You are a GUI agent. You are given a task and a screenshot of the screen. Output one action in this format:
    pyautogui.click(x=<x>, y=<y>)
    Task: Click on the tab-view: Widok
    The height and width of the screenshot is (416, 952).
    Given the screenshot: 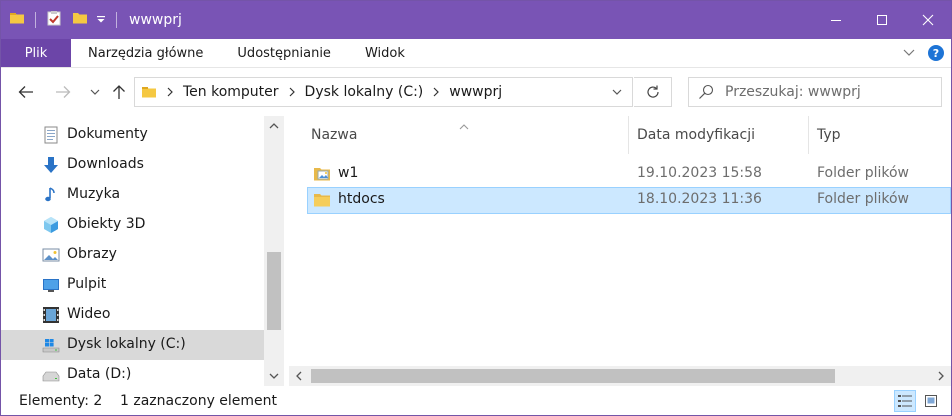 What is the action you would take?
    pyautogui.click(x=385, y=53)
    